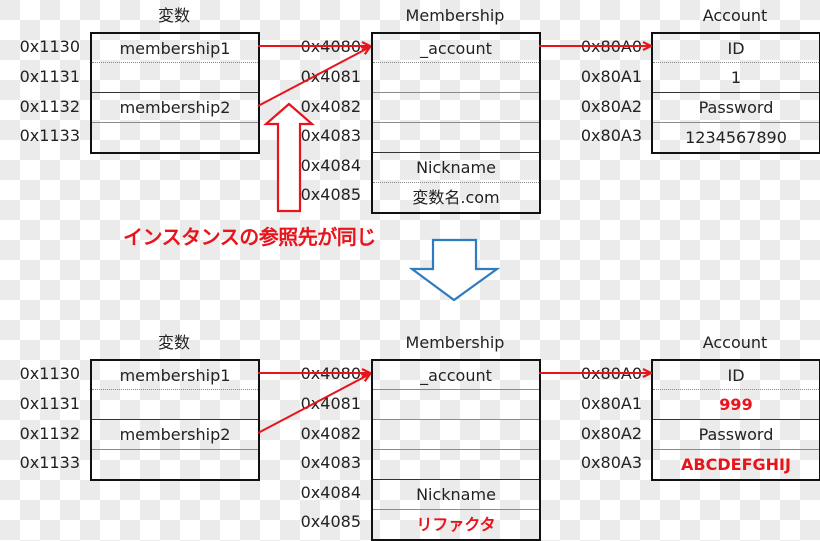 Image resolution: width=820 pixels, height=541 pixels. I want to click on down-arrow-icon, so click(454, 270).